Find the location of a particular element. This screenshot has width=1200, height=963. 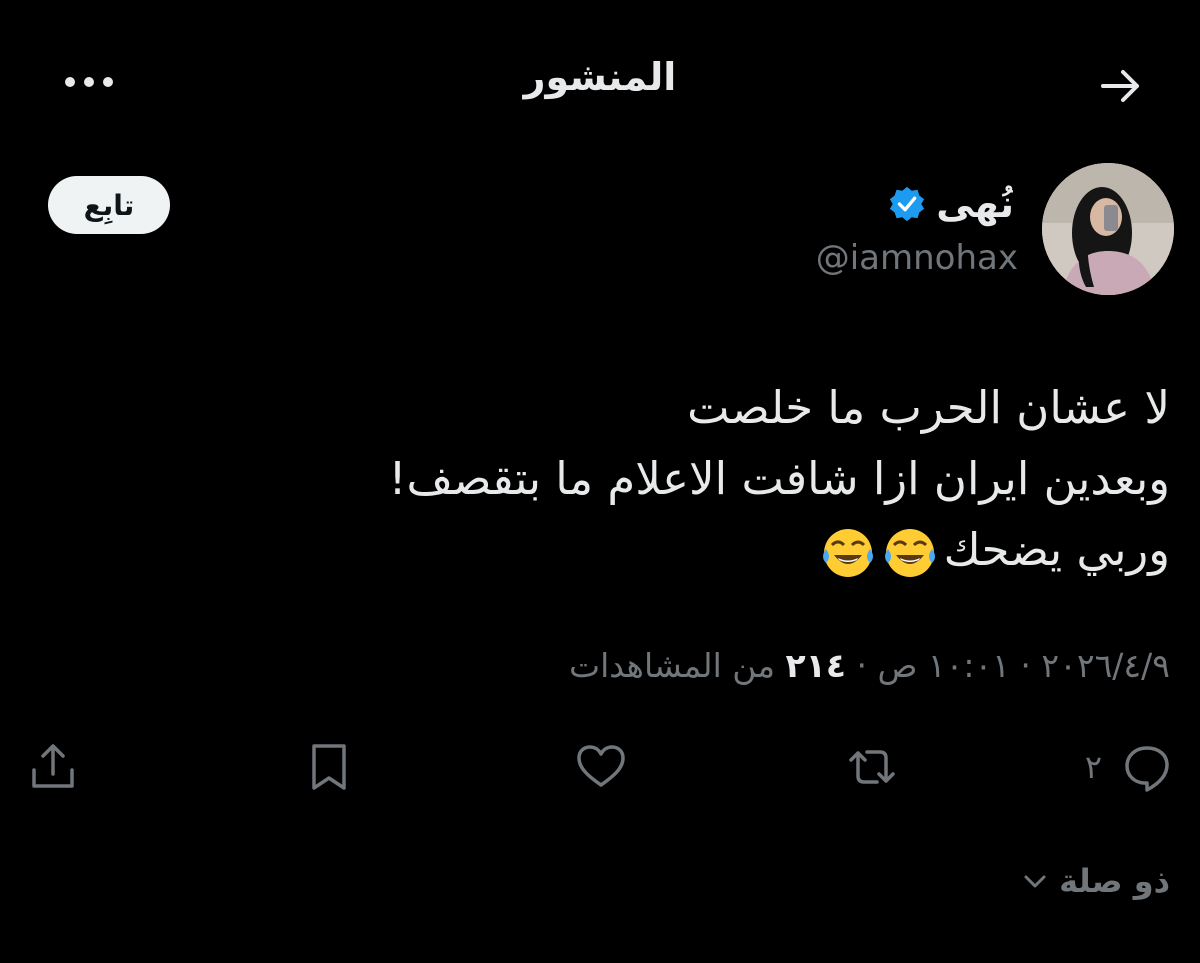

follow-button: تابِع is located at coordinates (109, 205).